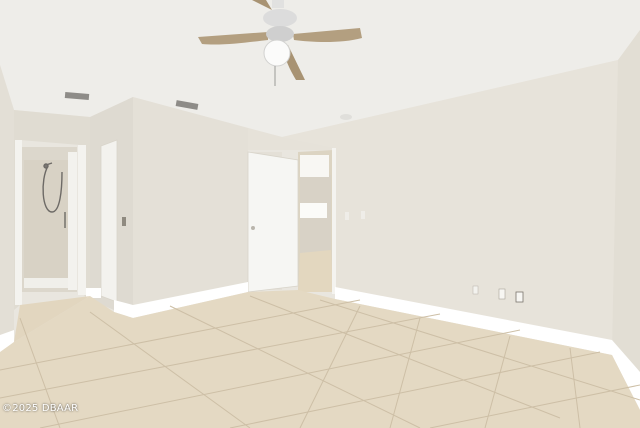 Image resolution: width=640 pixels, height=428 pixels. What do you see at coordinates (313, 210) in the screenshot?
I see `next-room-window` at bounding box center [313, 210].